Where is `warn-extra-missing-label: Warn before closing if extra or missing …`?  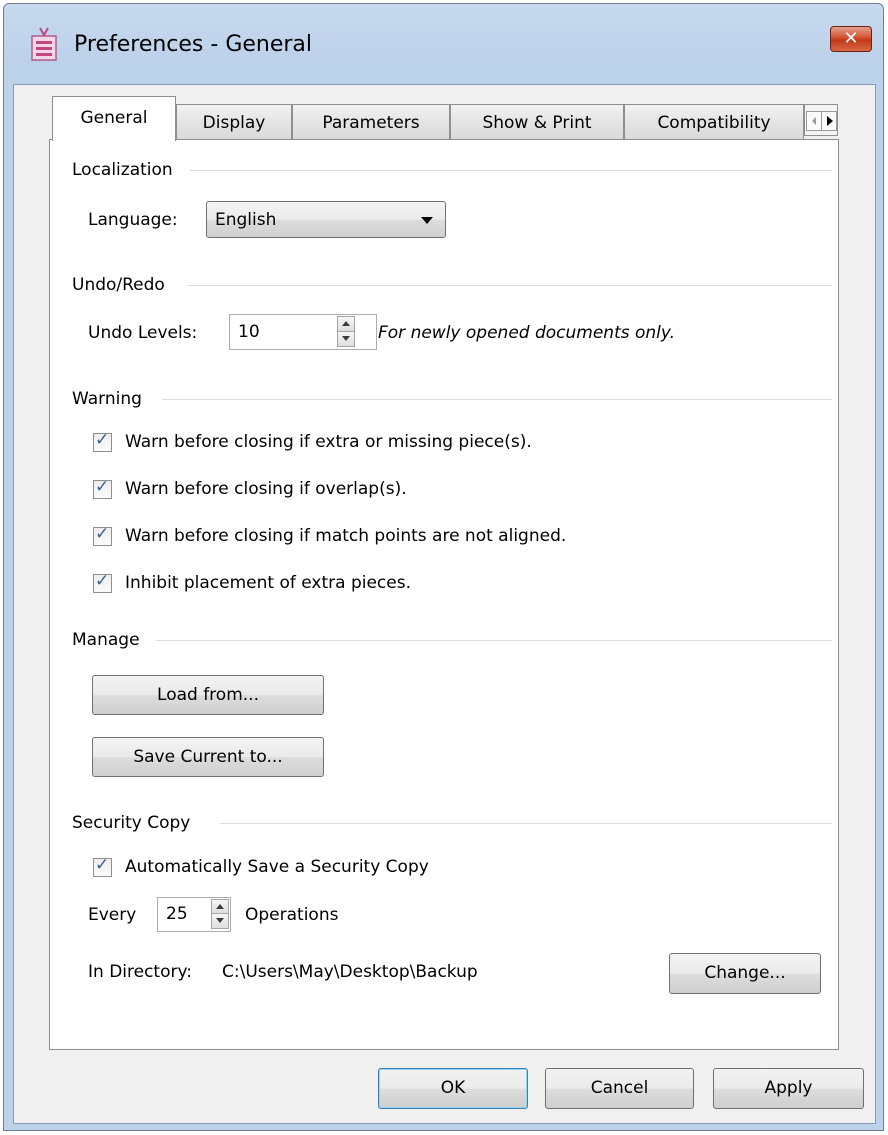 warn-extra-missing-label: Warn before closing if extra or missing … is located at coordinates (328, 442).